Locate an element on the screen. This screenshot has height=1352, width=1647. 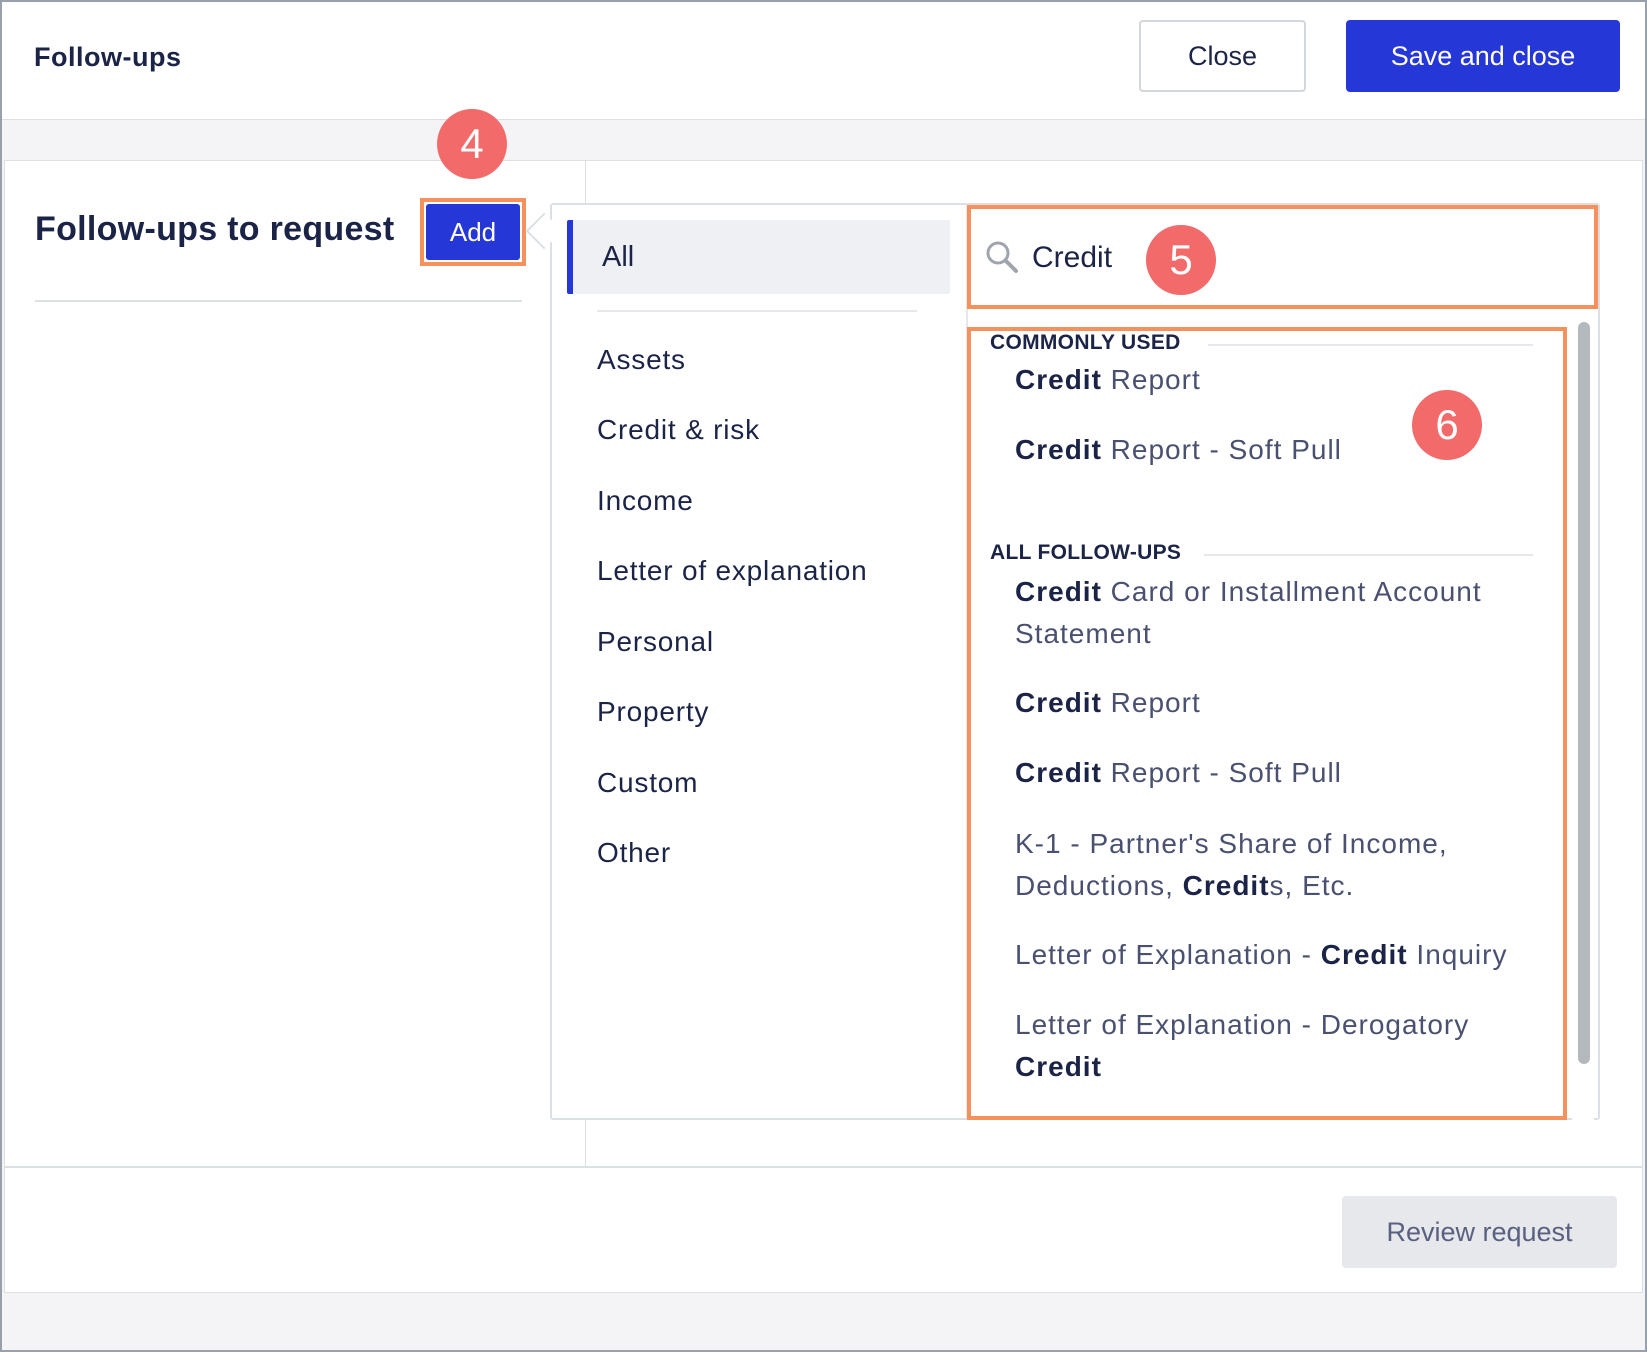
save-and-close-button: Save and close is located at coordinates (1483, 56).